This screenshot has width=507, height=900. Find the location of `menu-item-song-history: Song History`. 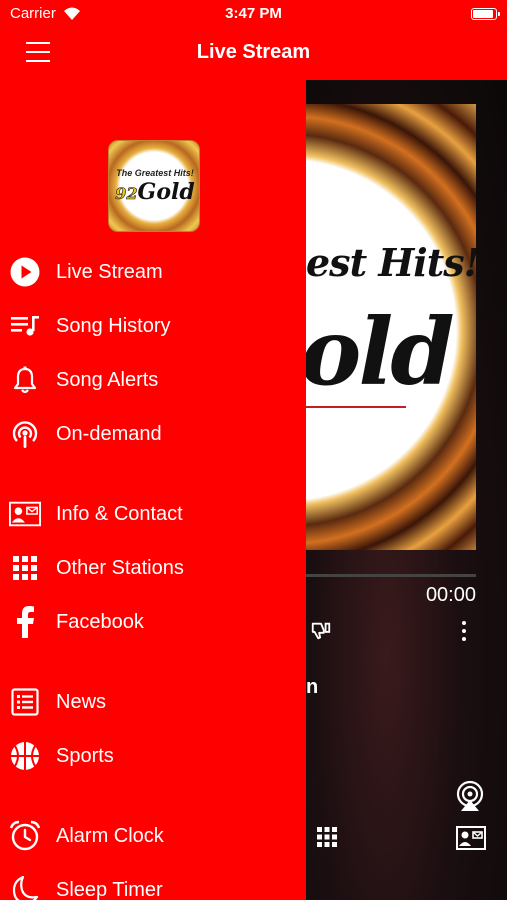

menu-item-song-history: Song History is located at coordinates (153, 326).